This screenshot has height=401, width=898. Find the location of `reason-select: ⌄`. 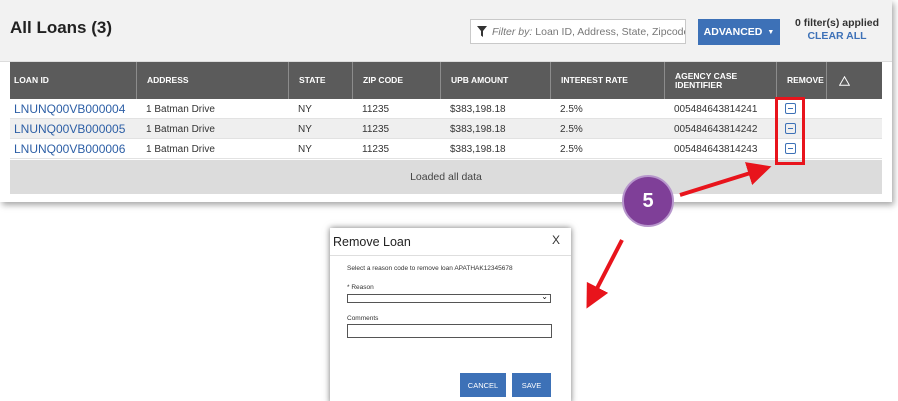

reason-select: ⌄ is located at coordinates (449, 297).